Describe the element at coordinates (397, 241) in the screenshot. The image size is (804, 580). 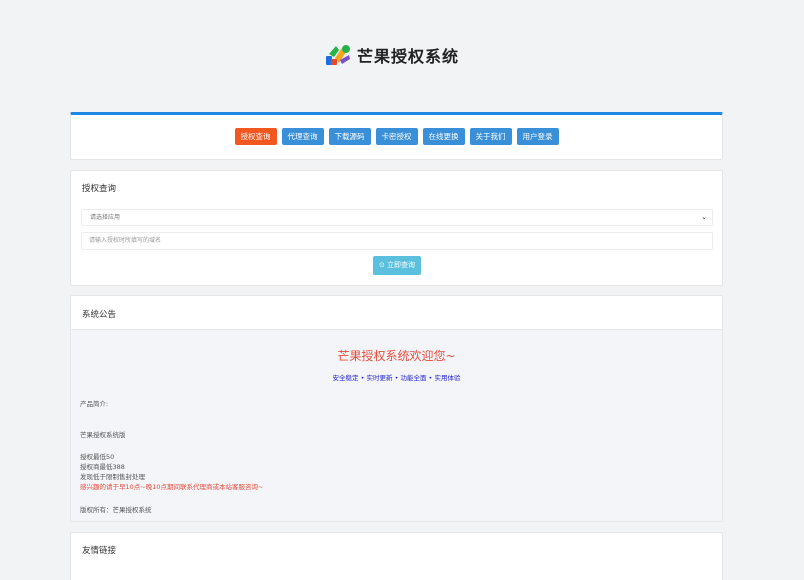
I see `domain-input: 请输入授权时所填写的域名` at that location.